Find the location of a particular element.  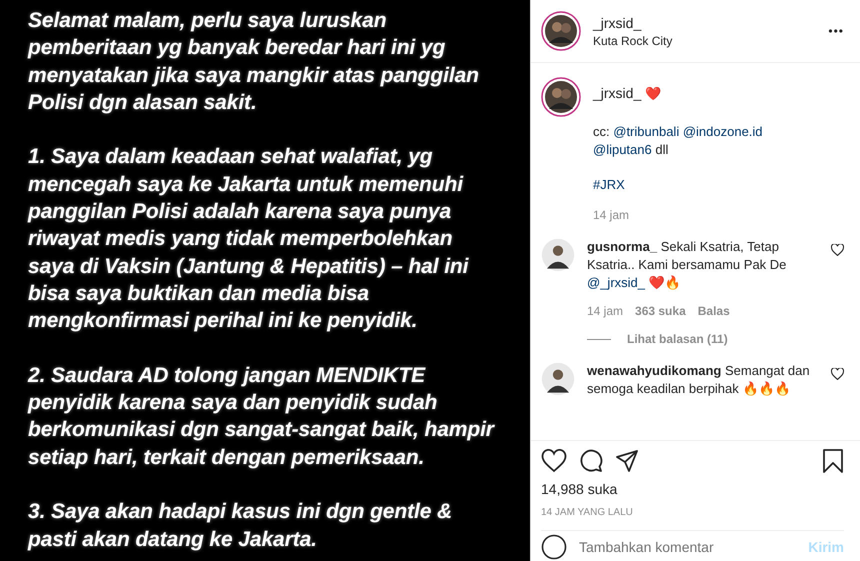

bookmark-icon is located at coordinates (833, 461).